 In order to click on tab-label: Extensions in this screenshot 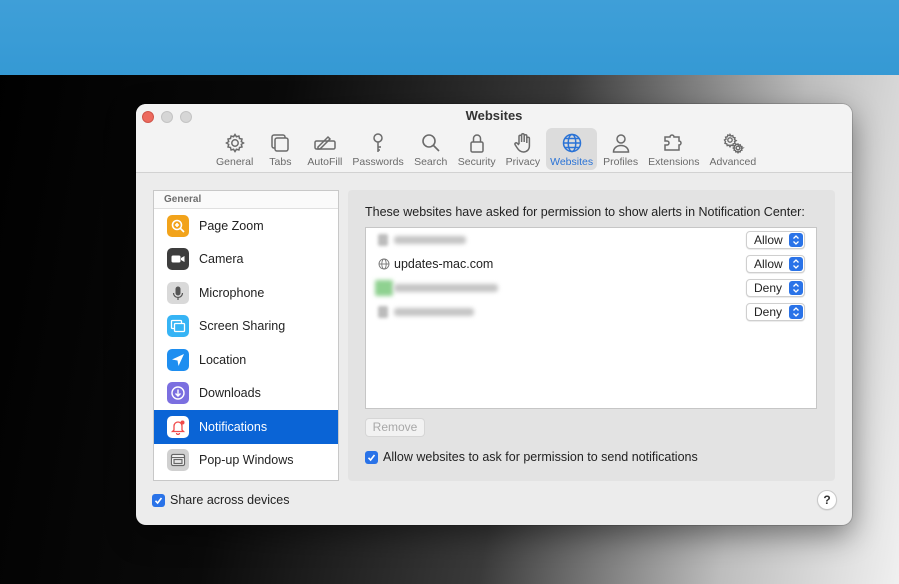, I will do `click(674, 162)`.